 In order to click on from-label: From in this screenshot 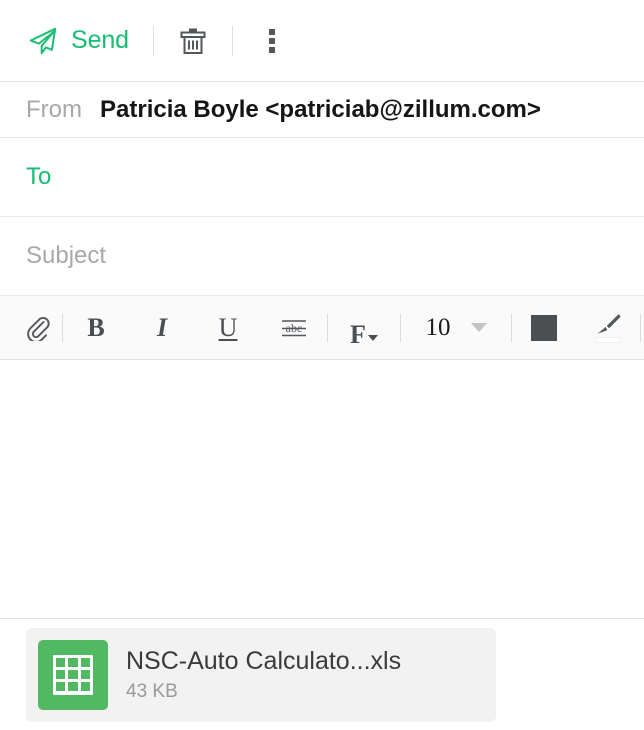, I will do `click(54, 109)`.